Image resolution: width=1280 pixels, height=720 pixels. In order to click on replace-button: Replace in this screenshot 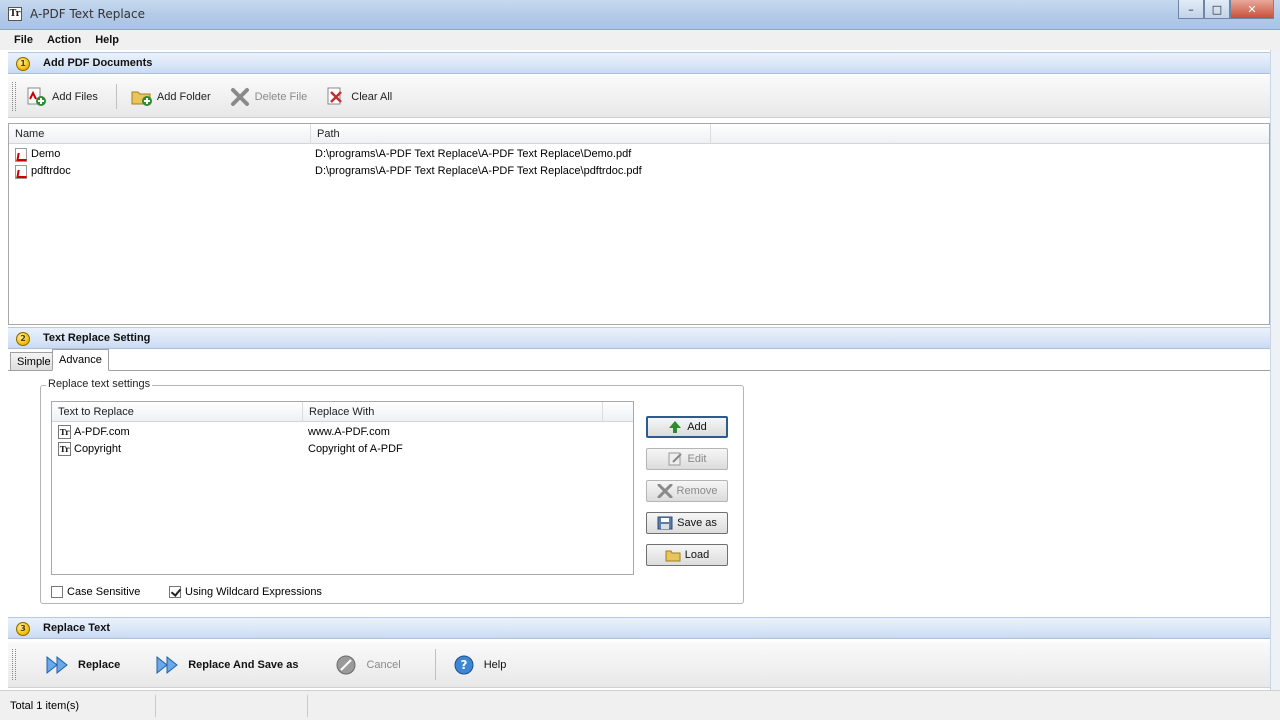, I will do `click(82, 665)`.